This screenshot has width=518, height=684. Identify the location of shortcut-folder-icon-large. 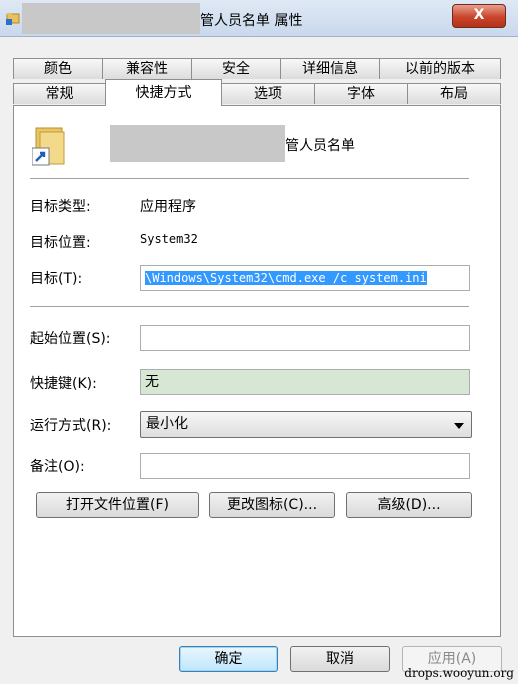
(48, 146).